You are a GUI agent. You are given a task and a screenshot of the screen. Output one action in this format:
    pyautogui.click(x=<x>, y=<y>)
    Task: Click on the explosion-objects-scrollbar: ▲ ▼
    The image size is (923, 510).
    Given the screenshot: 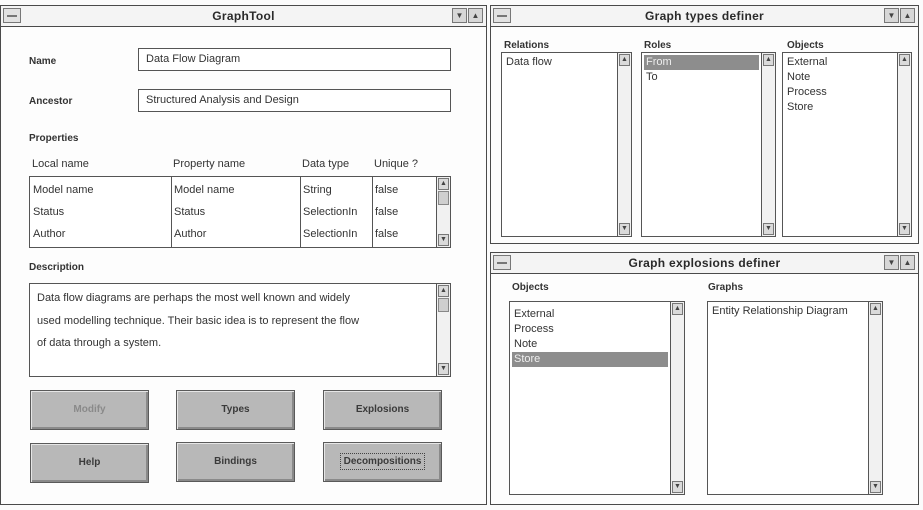 What is the action you would take?
    pyautogui.click(x=677, y=398)
    